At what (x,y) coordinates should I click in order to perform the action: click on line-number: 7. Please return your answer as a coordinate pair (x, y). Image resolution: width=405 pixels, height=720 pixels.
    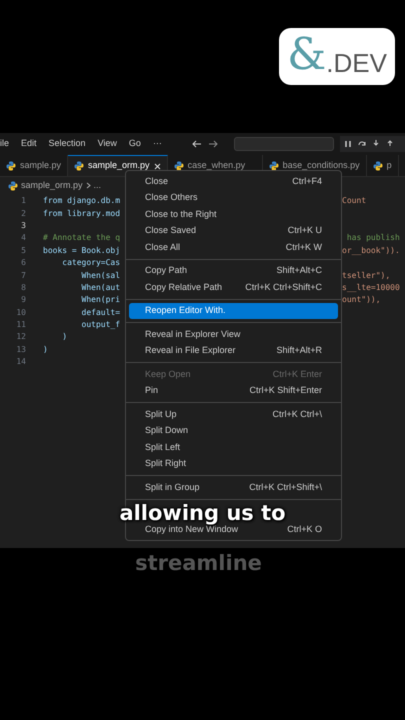
    Looking at the image, I should click on (23, 276).